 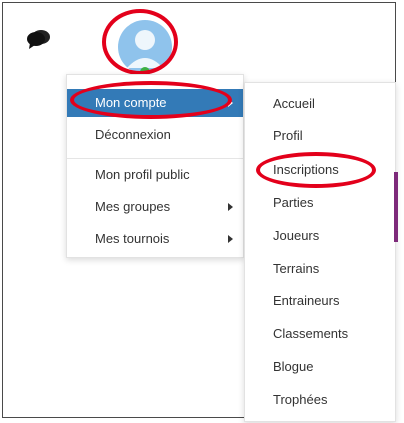 I want to click on submenu-item-label: Terrains, so click(x=296, y=268).